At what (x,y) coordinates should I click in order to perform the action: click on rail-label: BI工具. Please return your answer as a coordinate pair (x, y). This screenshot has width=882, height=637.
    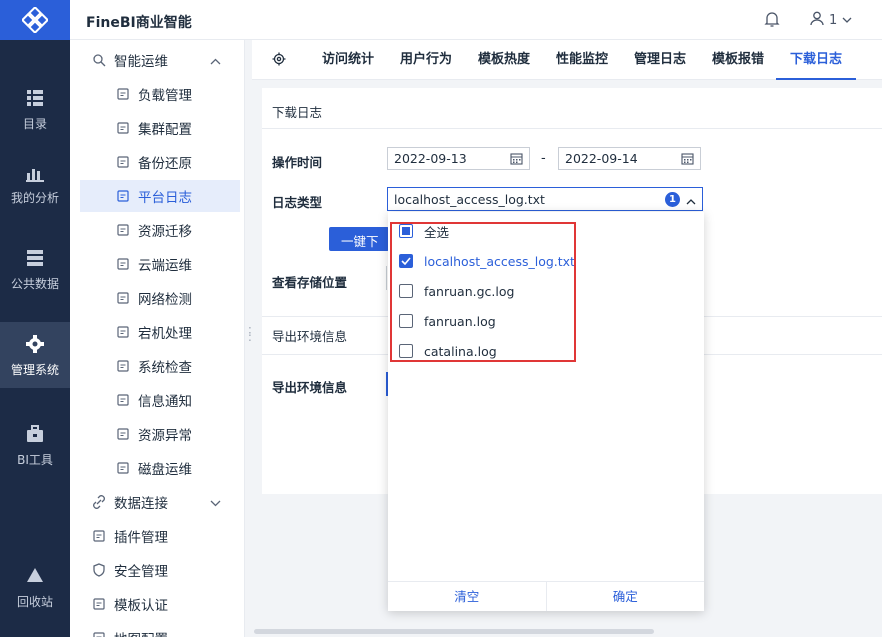
    Looking at the image, I should click on (35, 459).